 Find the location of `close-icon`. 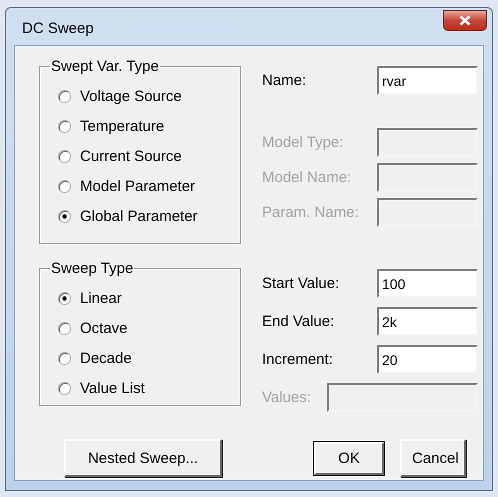

close-icon is located at coordinates (465, 20).